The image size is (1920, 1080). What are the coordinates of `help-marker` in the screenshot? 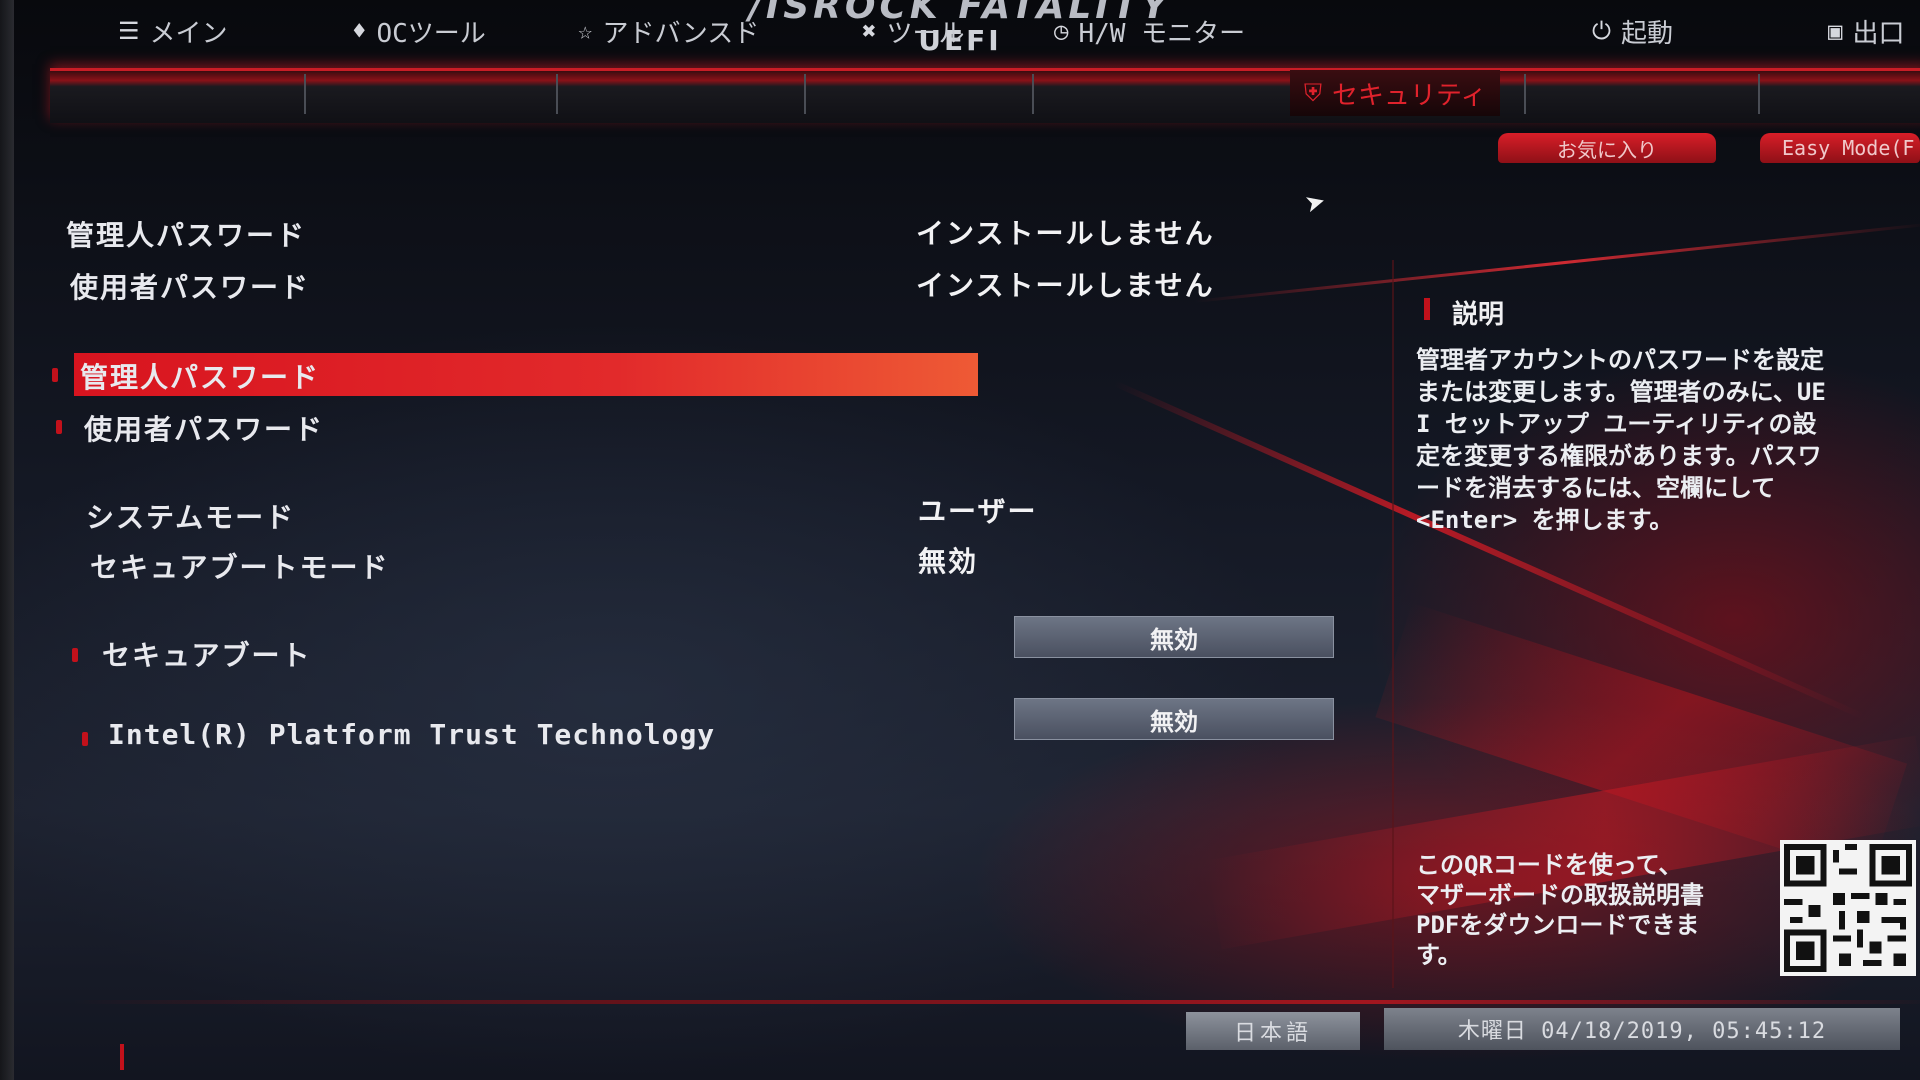 It's located at (1427, 309).